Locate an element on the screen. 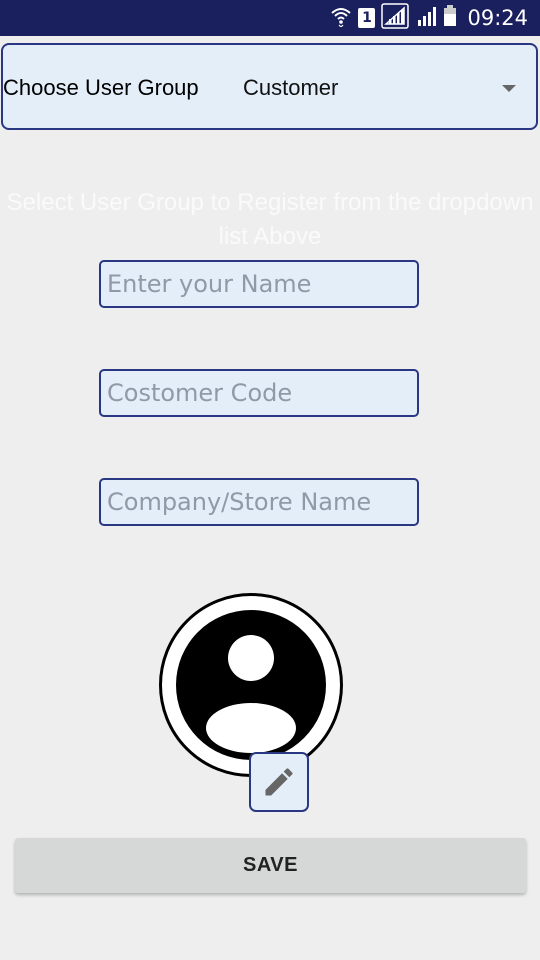 This screenshot has height=960, width=540. save-button: SAVE is located at coordinates (270, 865).